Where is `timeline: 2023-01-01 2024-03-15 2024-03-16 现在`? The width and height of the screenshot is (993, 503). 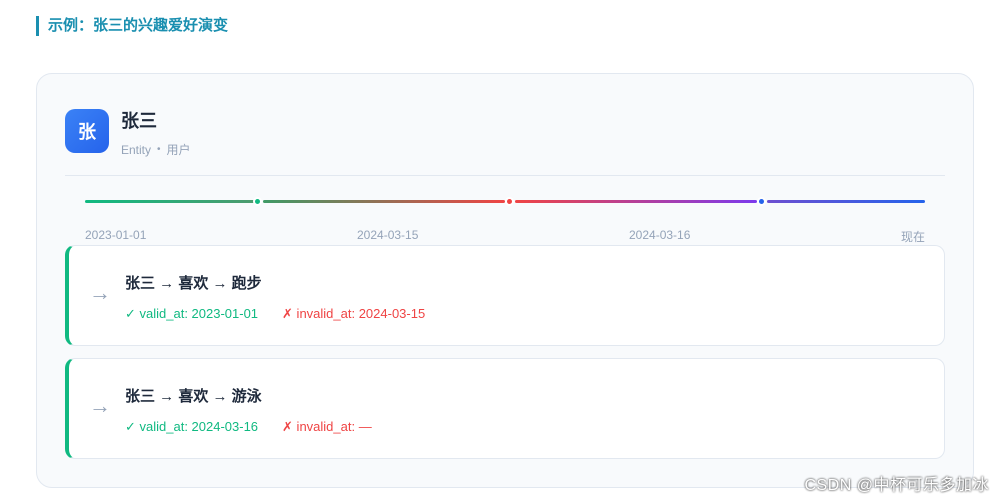
timeline: 2023-01-01 2024-03-15 2024-03-16 现在 is located at coordinates (505, 219).